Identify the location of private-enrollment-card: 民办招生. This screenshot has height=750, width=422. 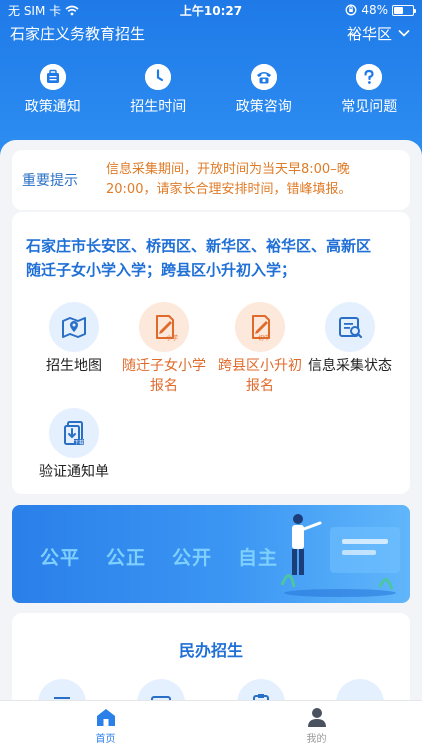
(211, 663).